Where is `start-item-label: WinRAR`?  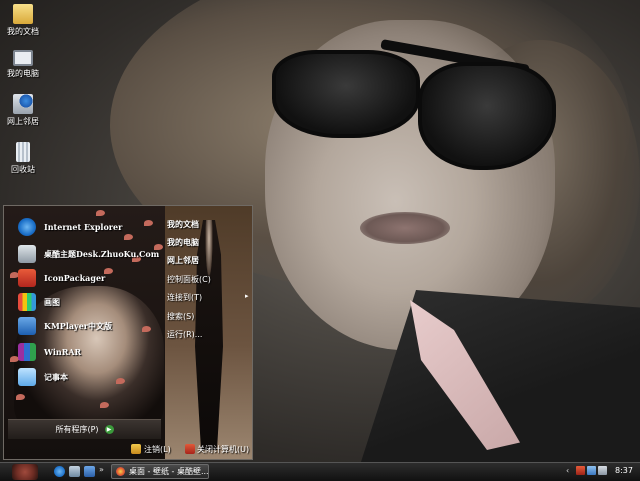
start-item-label: WinRAR is located at coordinates (63, 352).